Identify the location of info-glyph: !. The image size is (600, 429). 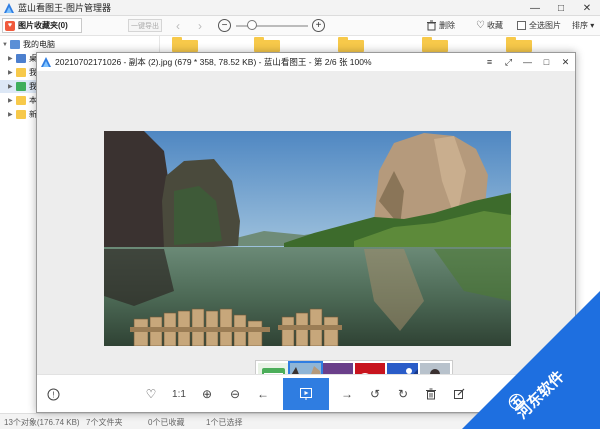
(53, 394).